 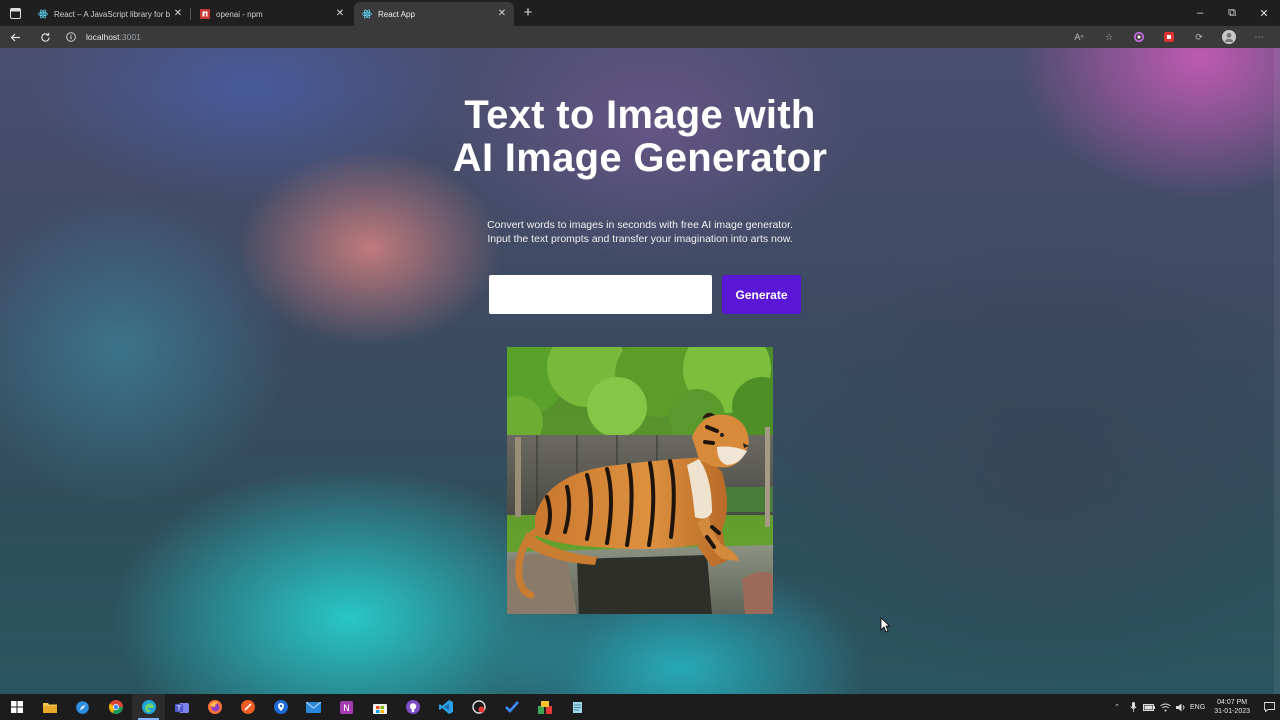 What do you see at coordinates (239, 14) in the screenshot?
I see `tab-title: openai - npm` at bounding box center [239, 14].